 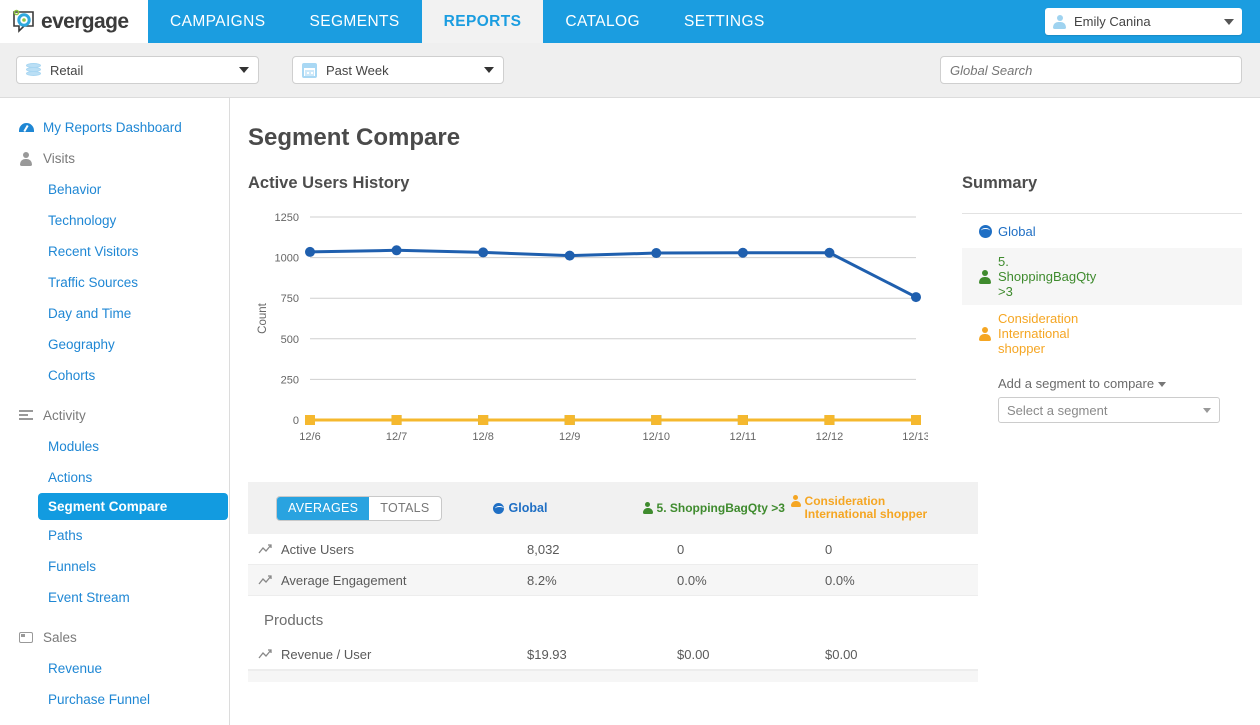 I want to click on table-cell-global: $19.93, so click(x=547, y=654).